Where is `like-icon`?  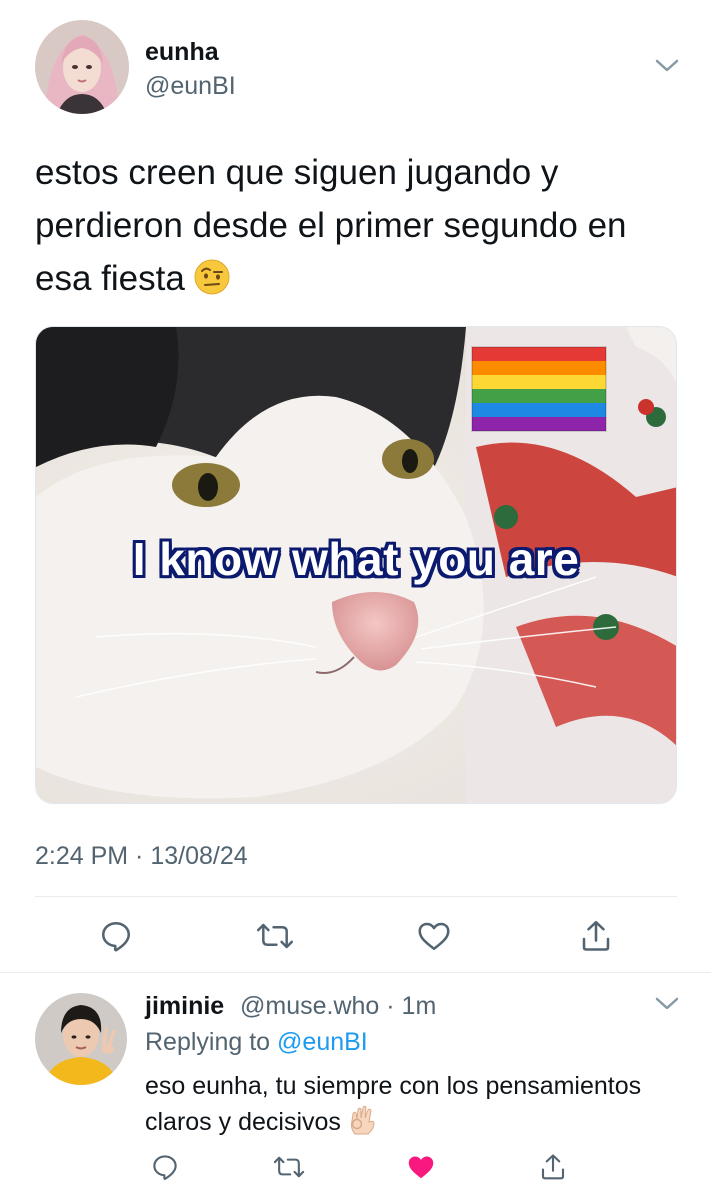
like-icon is located at coordinates (434, 936).